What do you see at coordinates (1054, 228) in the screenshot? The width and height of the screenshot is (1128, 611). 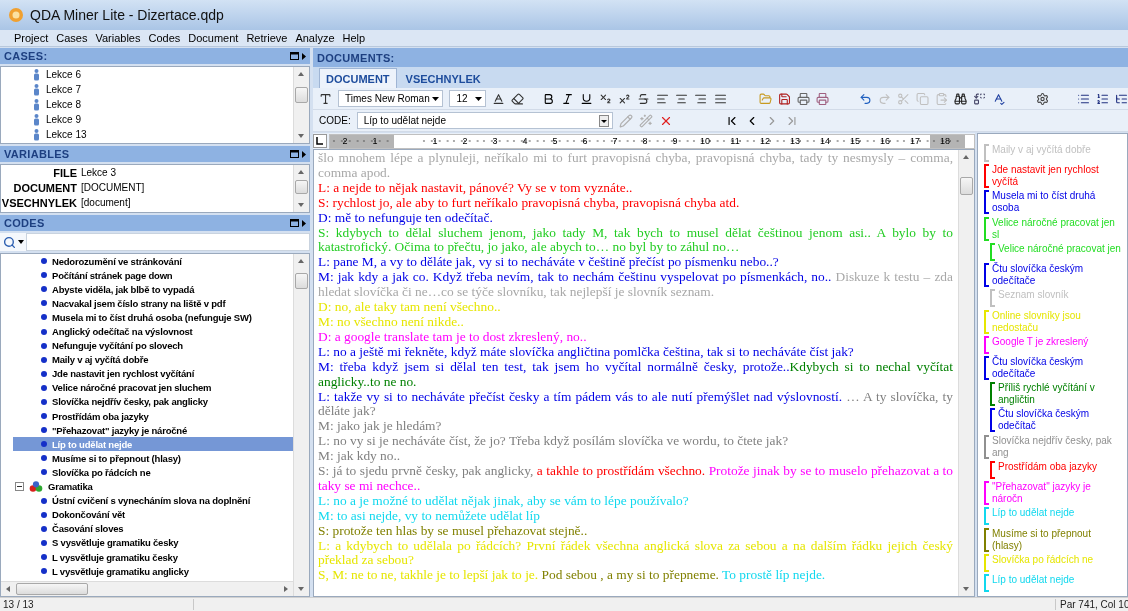 I see `code-label: Velice náročné pracovat jen sl` at bounding box center [1054, 228].